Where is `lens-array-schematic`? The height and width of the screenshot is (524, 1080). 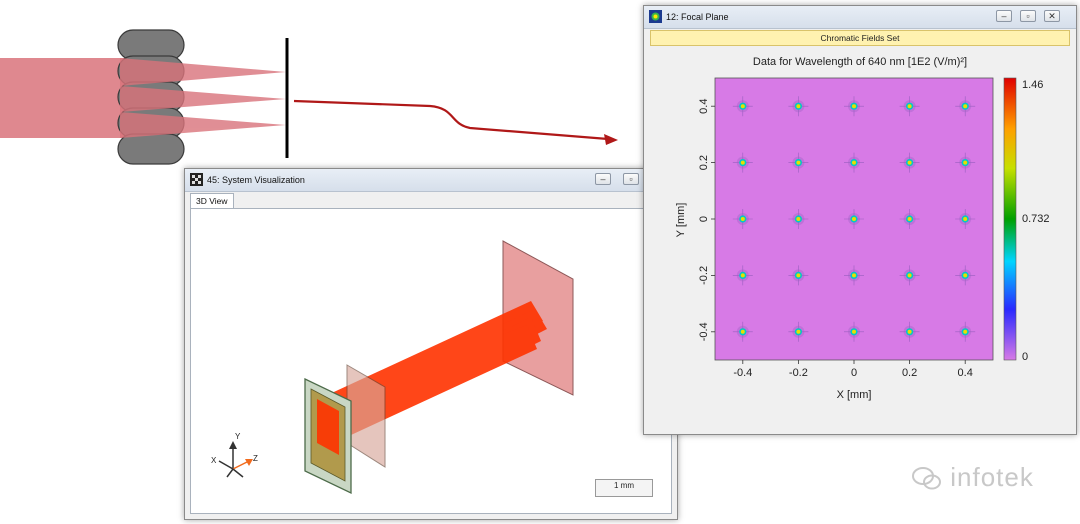
lens-array-schematic is located at coordinates (309, 97).